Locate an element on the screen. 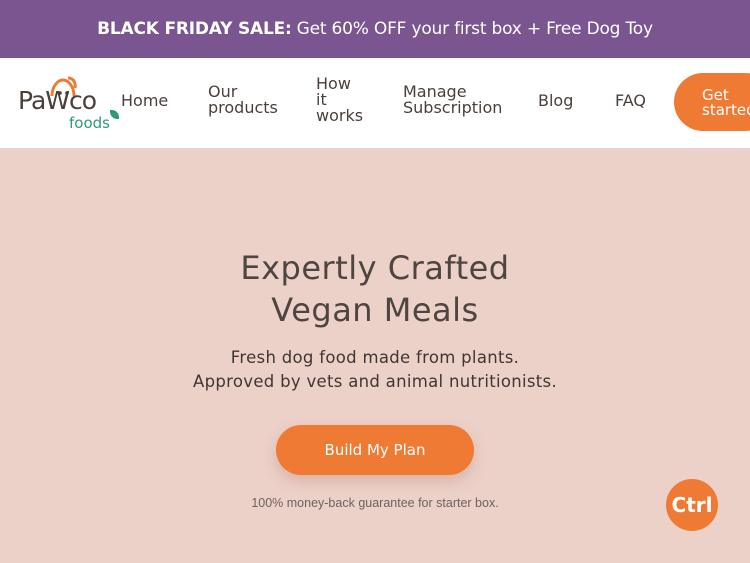 Image resolution: width=750 pixels, height=563 pixels. ctrl-button: Ctrl is located at coordinates (692, 505).